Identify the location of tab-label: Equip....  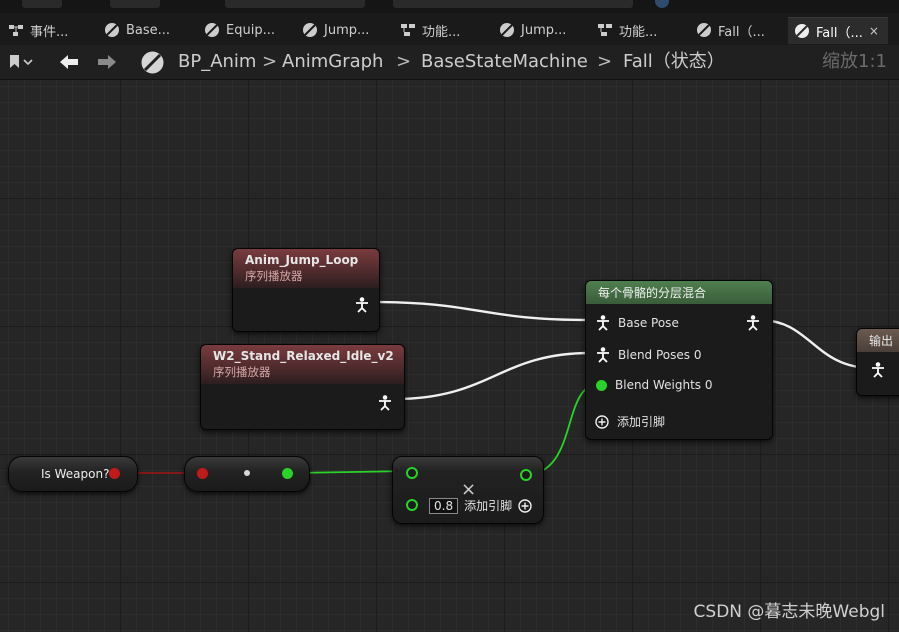
(250, 30).